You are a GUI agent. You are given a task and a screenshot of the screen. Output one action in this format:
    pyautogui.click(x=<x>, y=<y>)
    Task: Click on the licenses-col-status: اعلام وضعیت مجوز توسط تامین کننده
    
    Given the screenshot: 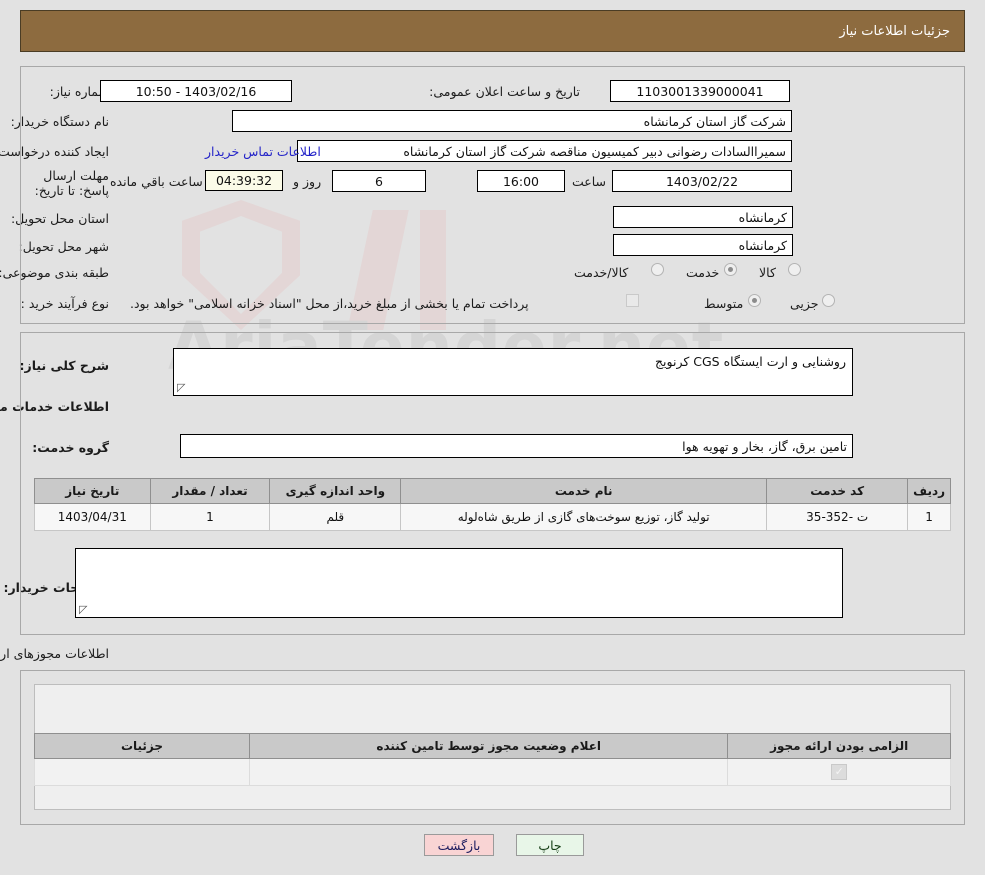 What is the action you would take?
    pyautogui.click(x=488, y=746)
    